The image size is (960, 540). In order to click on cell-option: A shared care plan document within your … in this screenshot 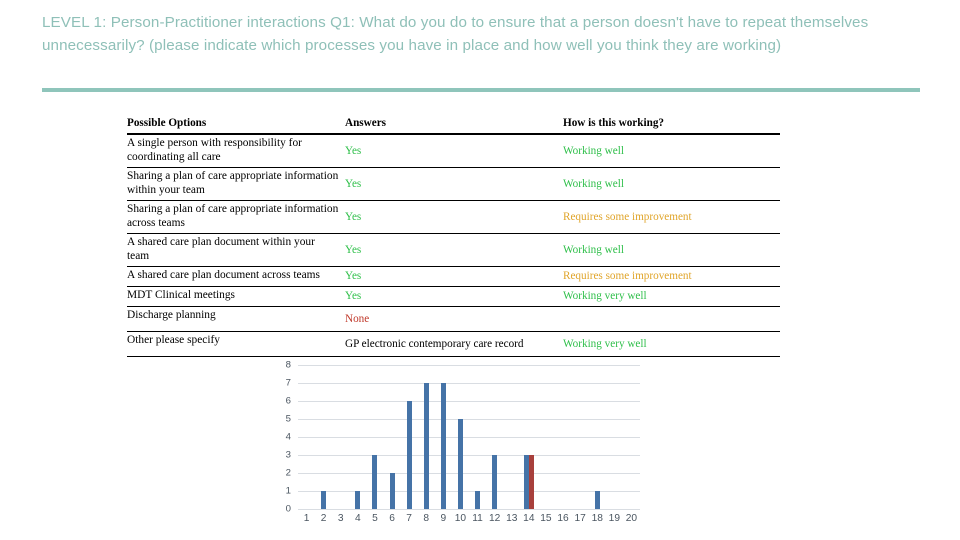, I will do `click(236, 250)`.